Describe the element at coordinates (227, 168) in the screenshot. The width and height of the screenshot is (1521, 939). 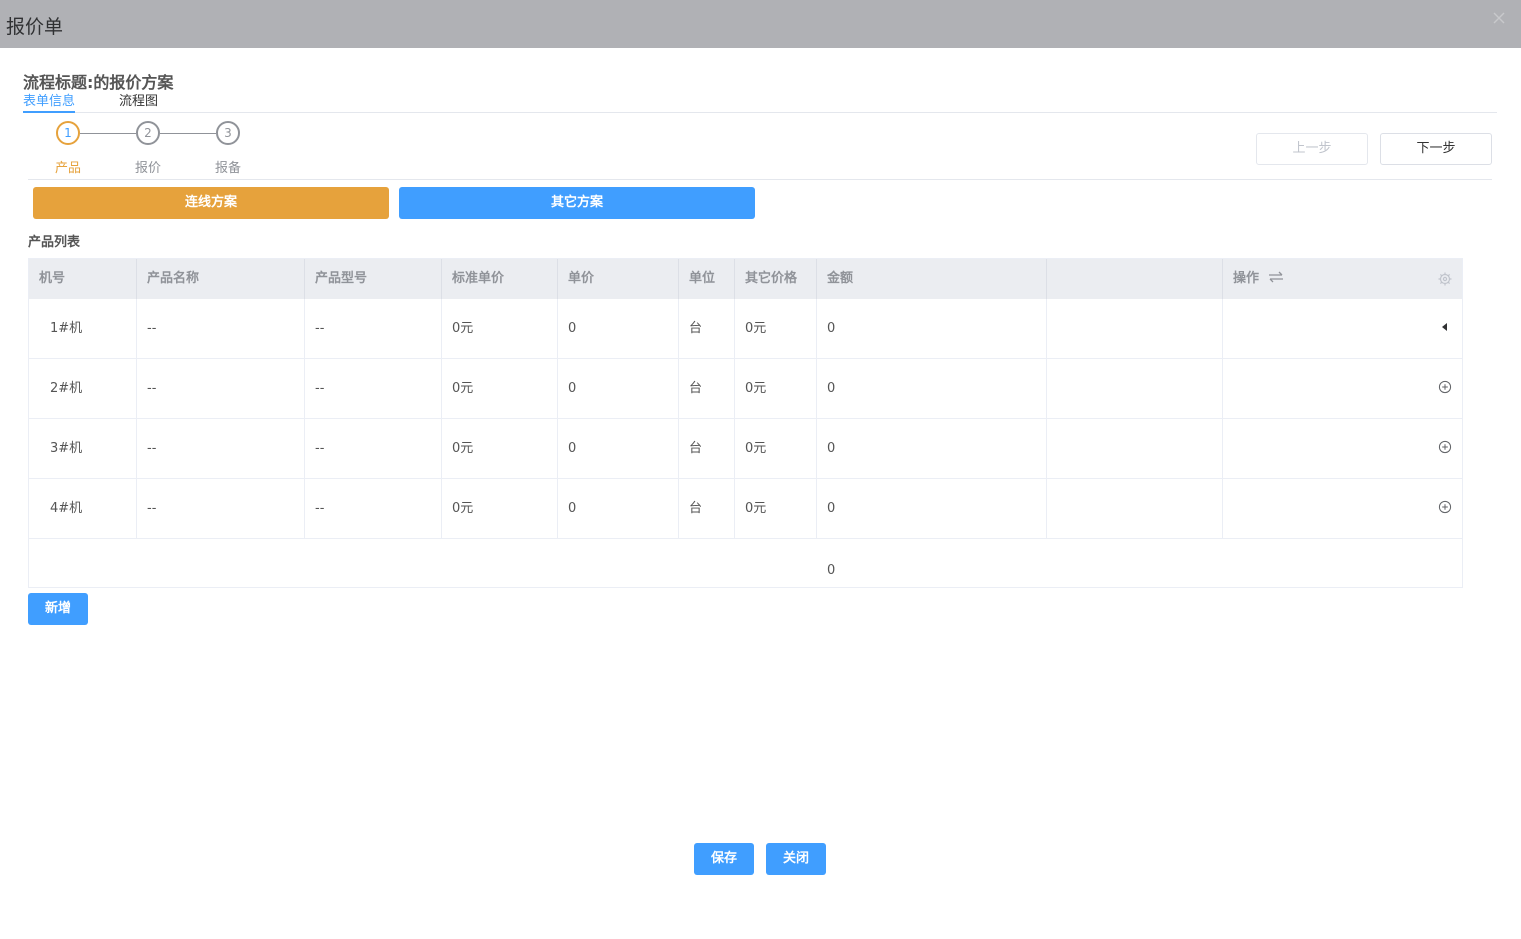
I see `step-3-label: 报备` at that location.